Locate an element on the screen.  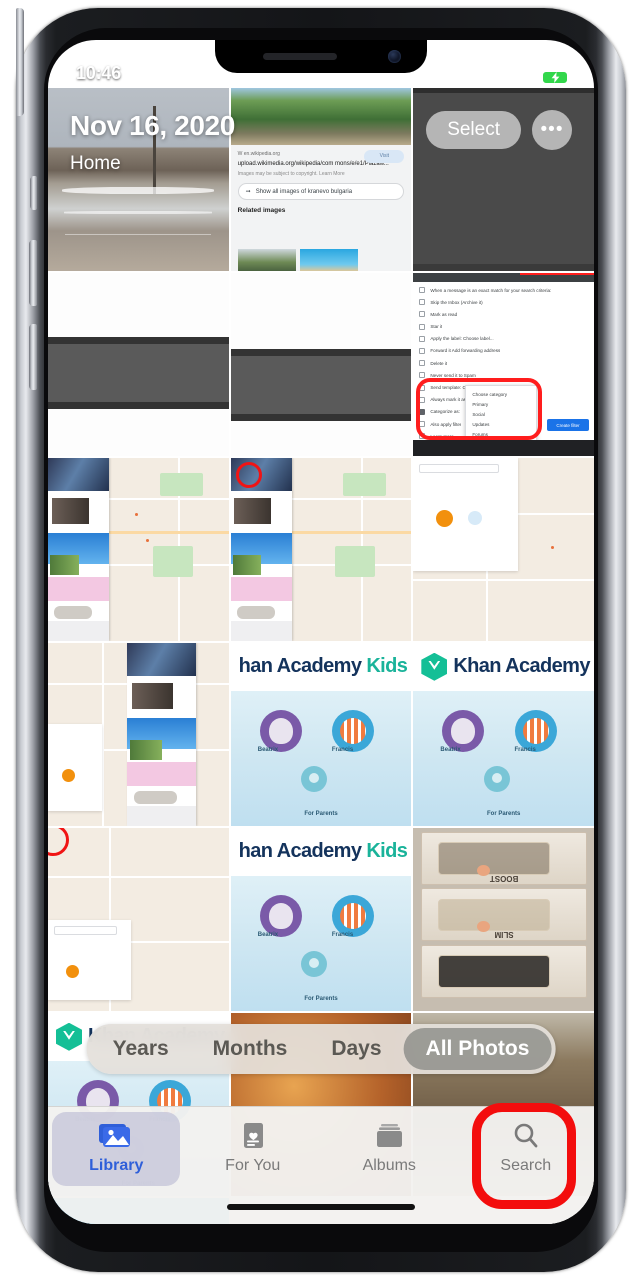
page-title: Nov 16, 2020 is located at coordinates (152, 125).